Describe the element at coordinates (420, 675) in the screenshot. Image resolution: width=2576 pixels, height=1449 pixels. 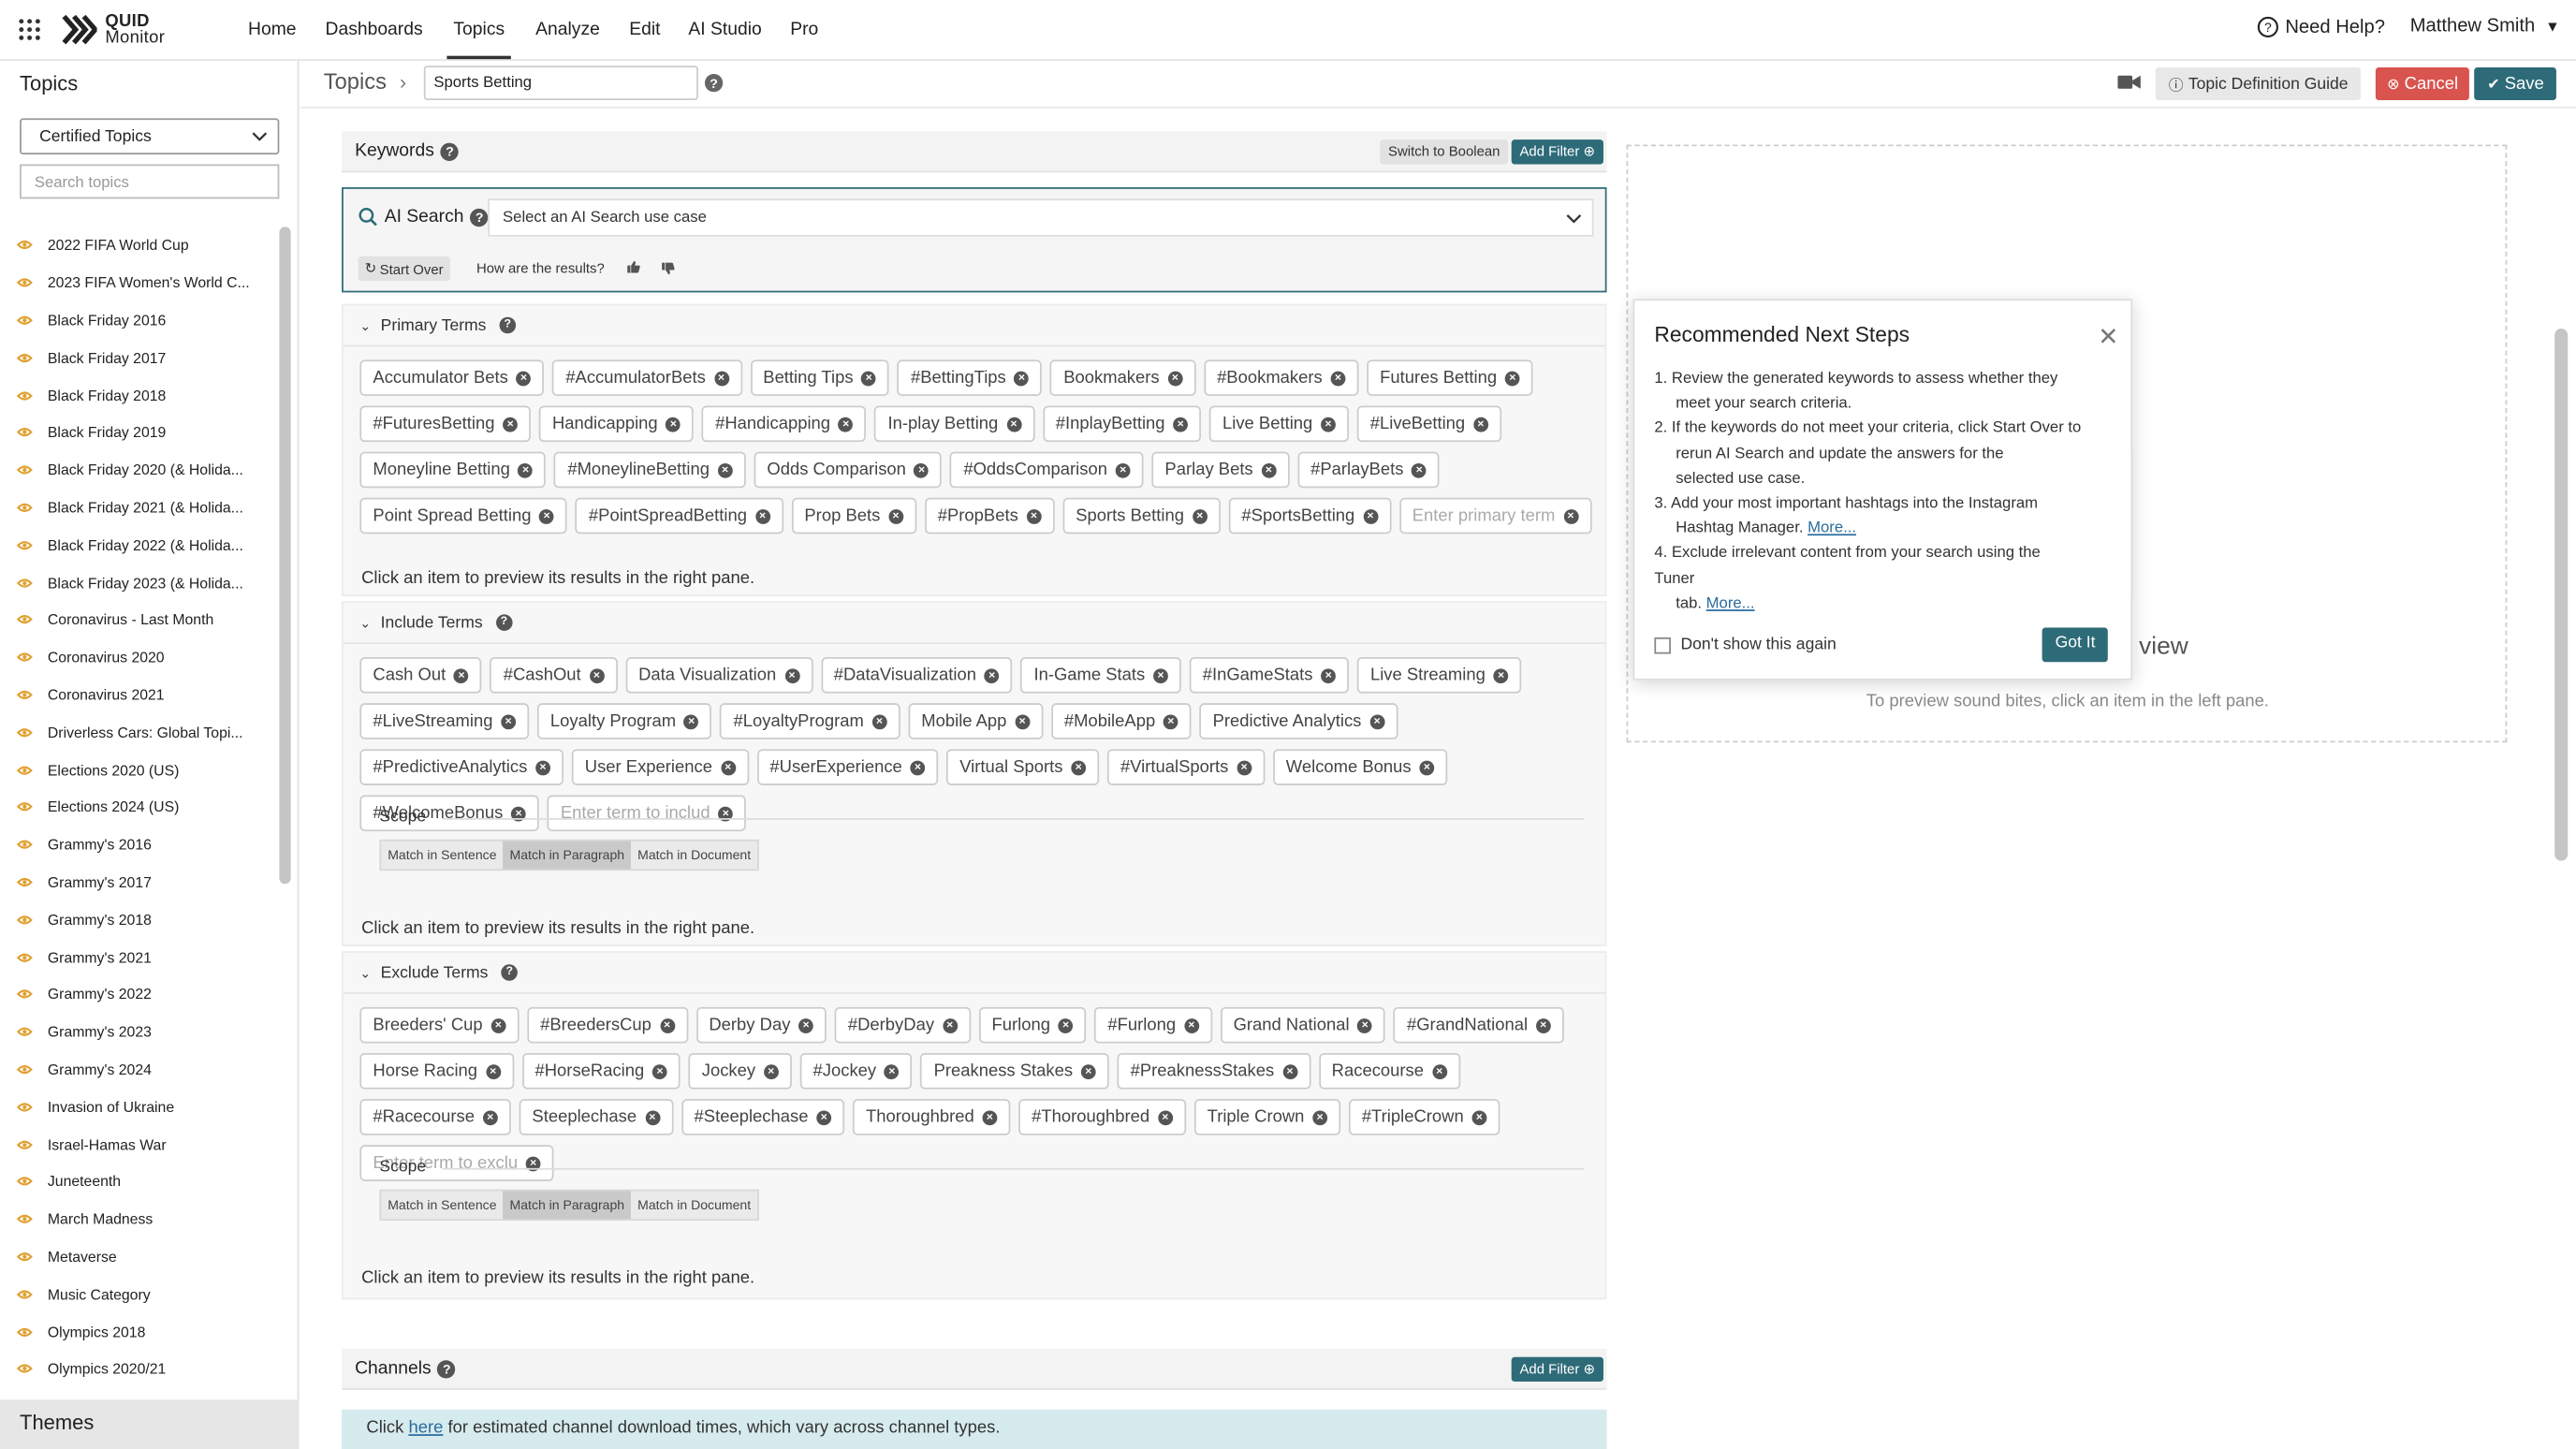
I see `term-chip: Cash Out ×` at that location.